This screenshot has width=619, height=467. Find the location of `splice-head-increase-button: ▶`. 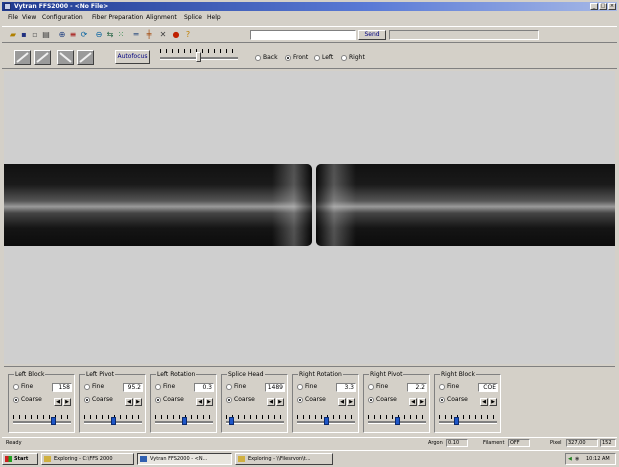

splice-head-increase-button: ▶ is located at coordinates (280, 402).